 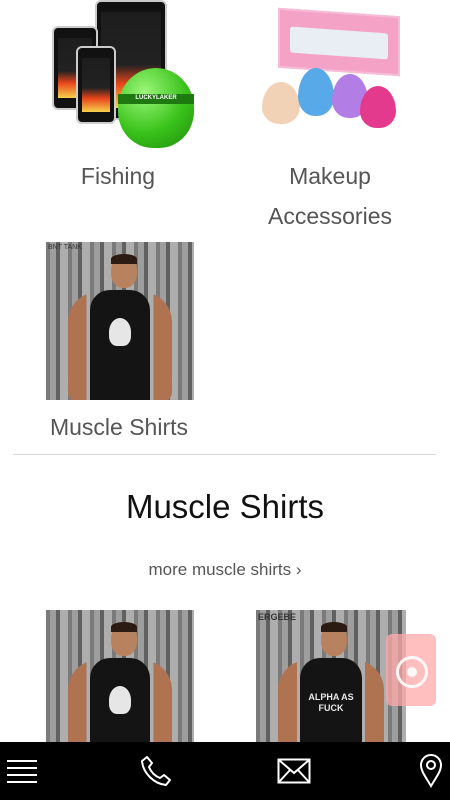 What do you see at coordinates (156, 108) in the screenshot?
I see `sonar-ball-graphic: LUCKYLAKER` at bounding box center [156, 108].